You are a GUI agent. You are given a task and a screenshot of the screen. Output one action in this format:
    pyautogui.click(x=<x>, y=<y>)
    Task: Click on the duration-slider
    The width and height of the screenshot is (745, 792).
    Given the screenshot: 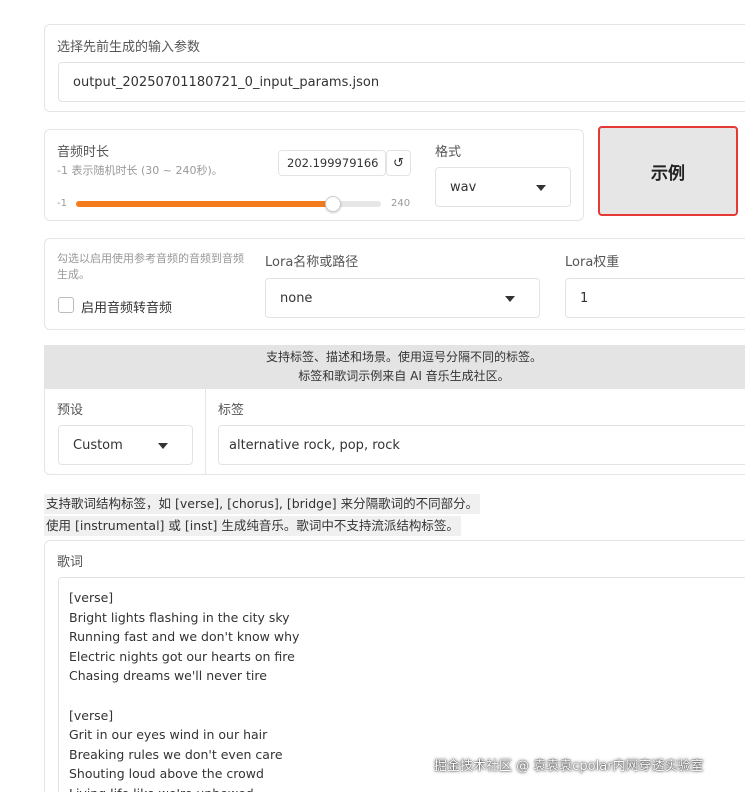 What is the action you would take?
    pyautogui.click(x=228, y=204)
    